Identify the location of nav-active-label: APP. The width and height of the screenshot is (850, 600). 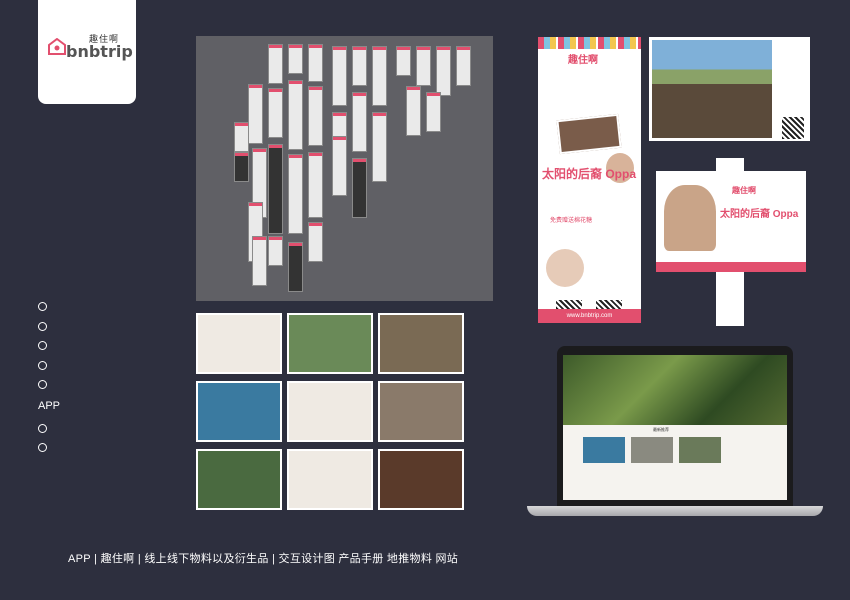
(49, 406).